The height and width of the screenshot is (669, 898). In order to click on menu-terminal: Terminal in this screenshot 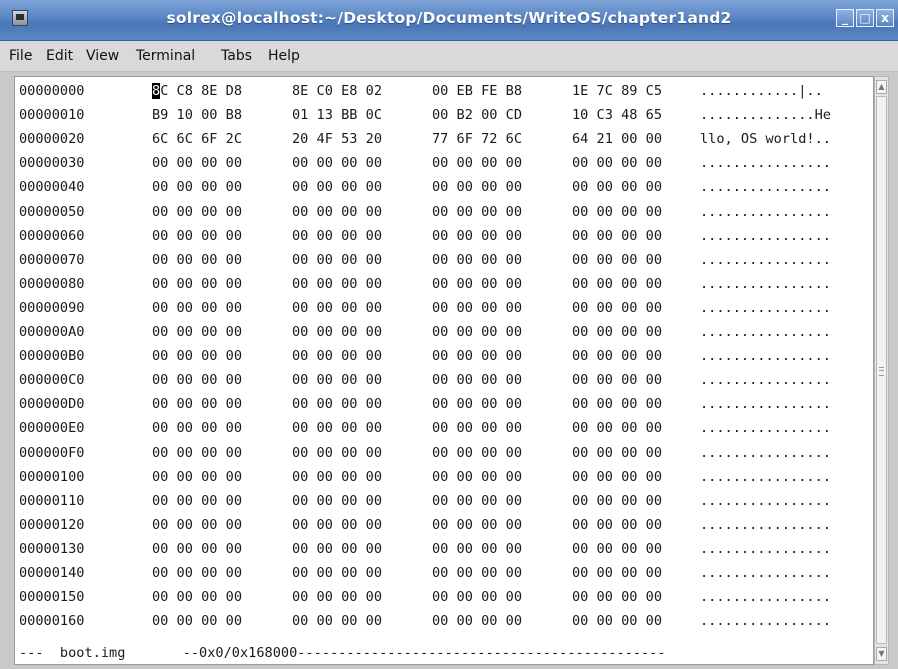, I will do `click(165, 56)`.